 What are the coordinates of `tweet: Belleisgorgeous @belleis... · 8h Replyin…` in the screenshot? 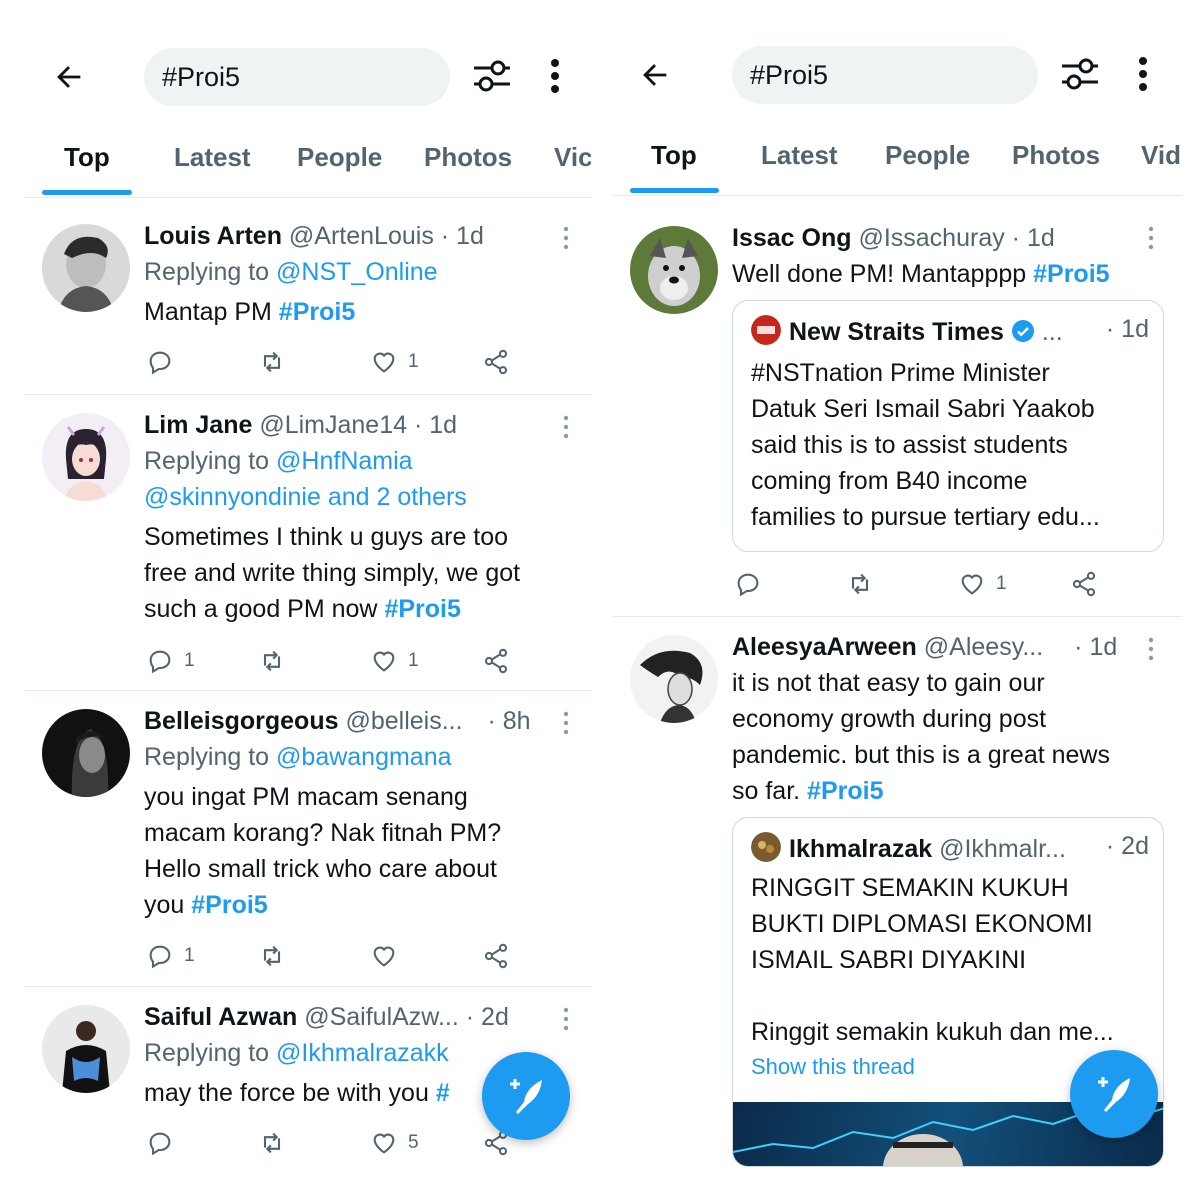 It's located at (307, 838).